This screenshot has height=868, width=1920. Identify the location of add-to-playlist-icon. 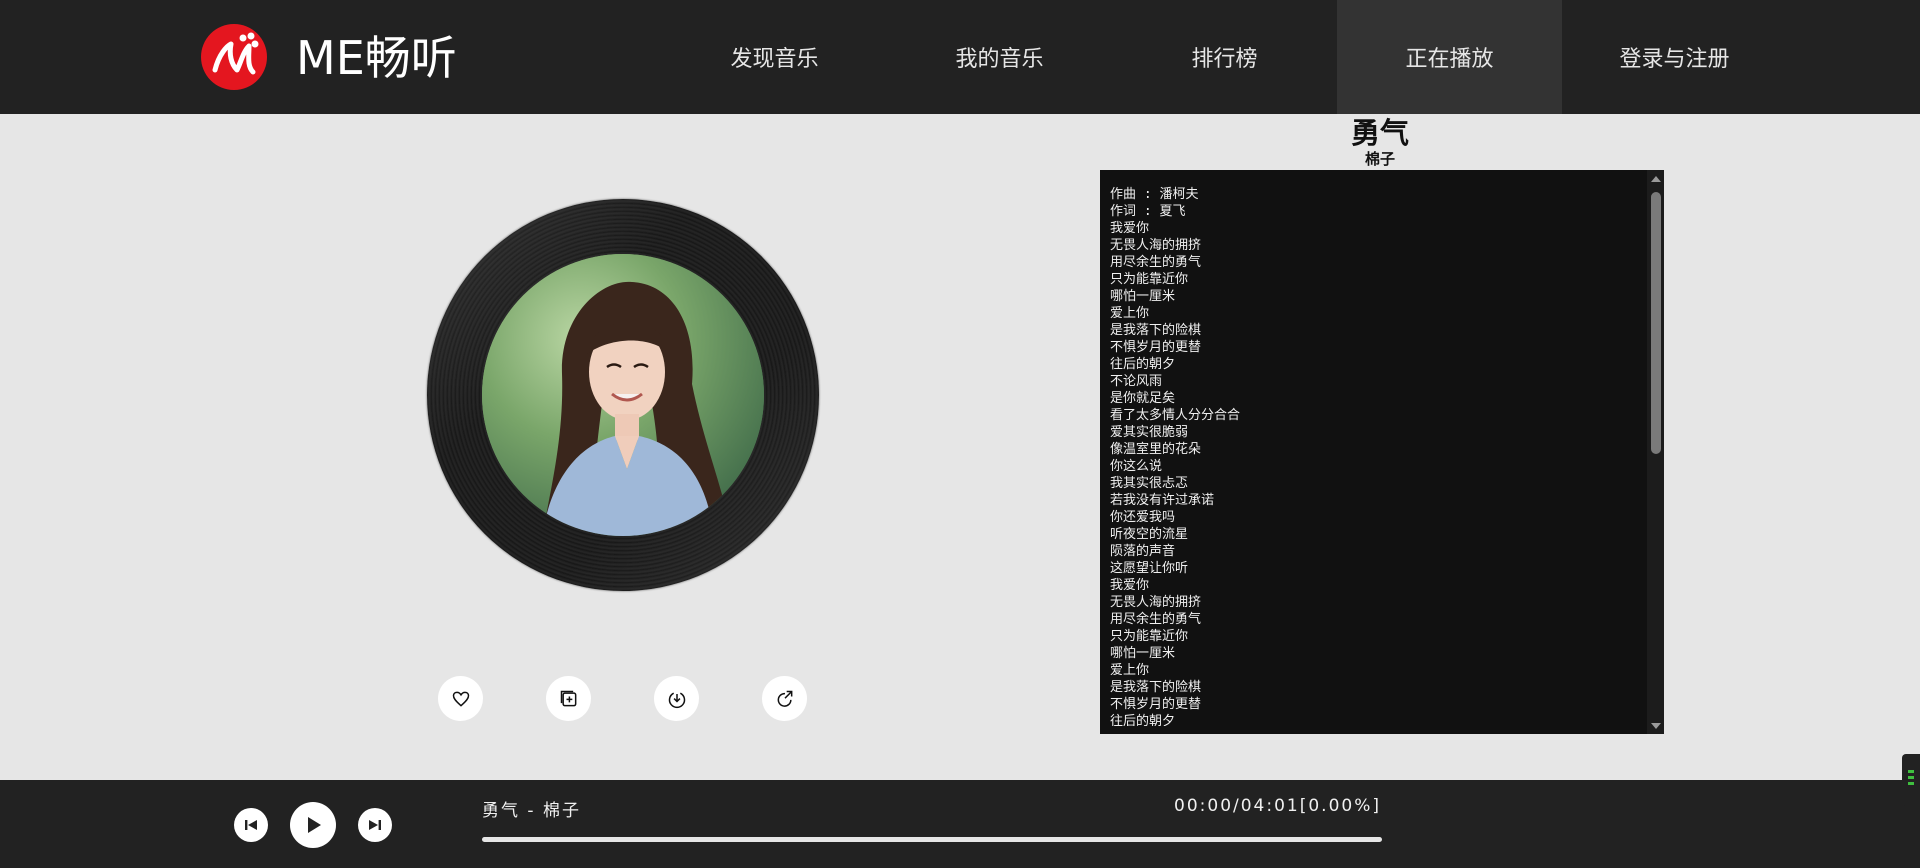
(568, 698).